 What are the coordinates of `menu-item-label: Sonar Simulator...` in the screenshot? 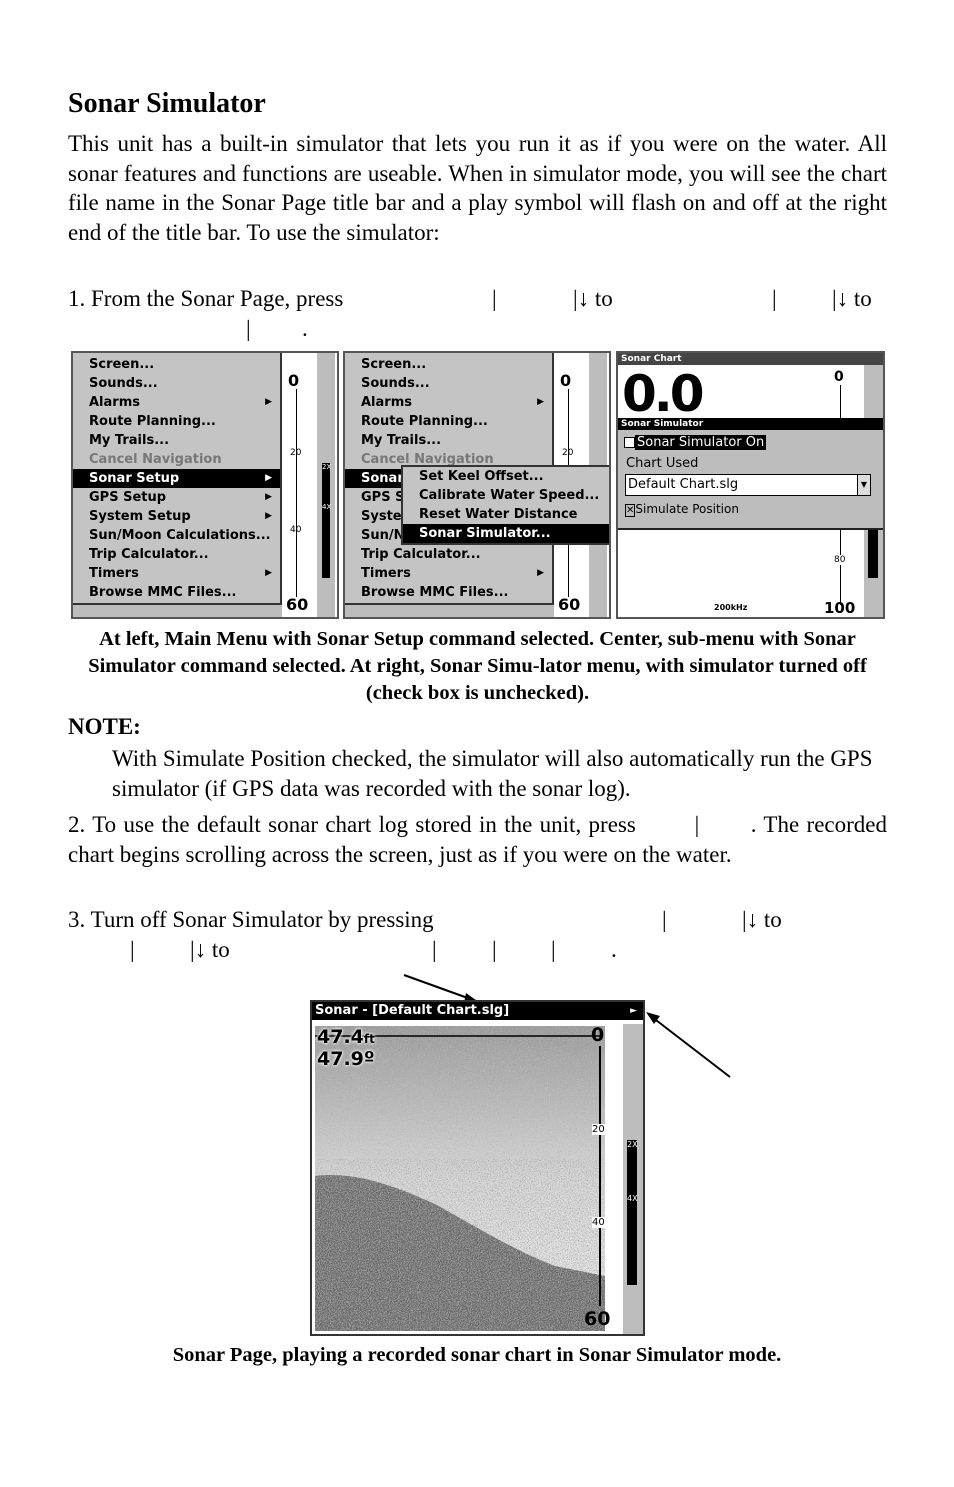 It's located at (485, 533).